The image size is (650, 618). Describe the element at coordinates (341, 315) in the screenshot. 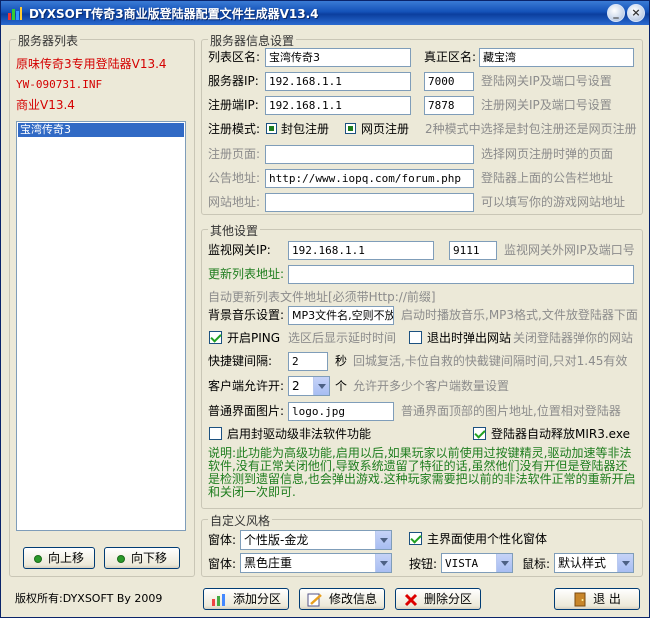

I see `bgm-input: MP3文件名,空则不放` at that location.